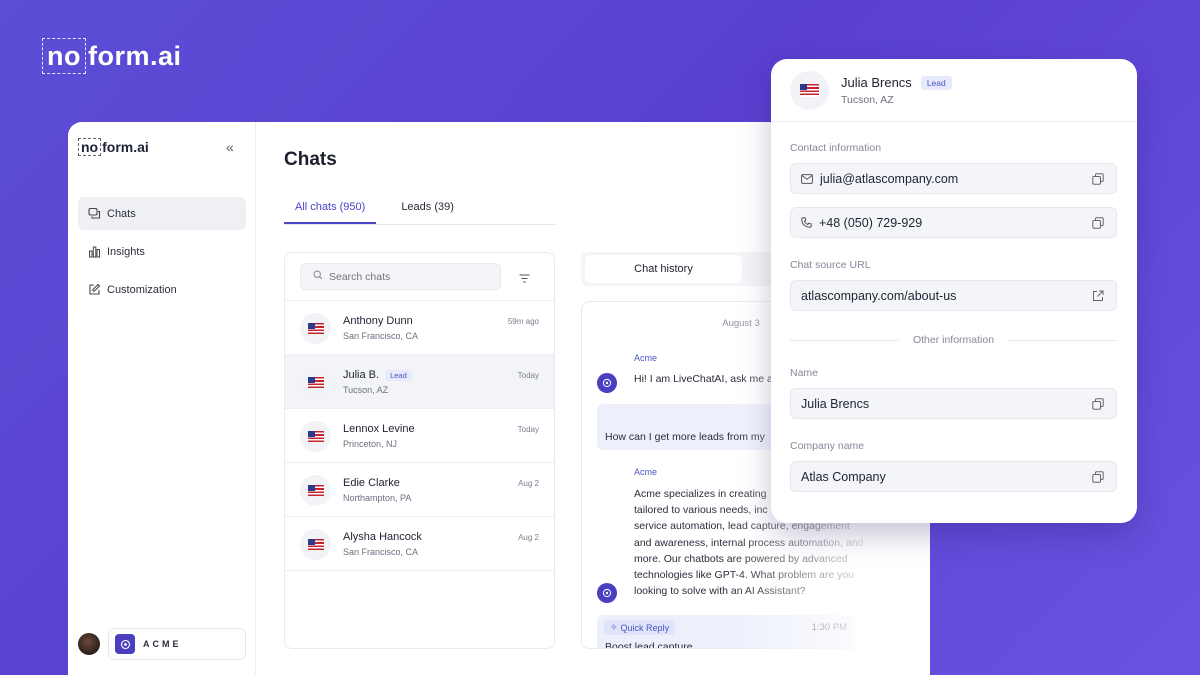 The image size is (1200, 675). What do you see at coordinates (523, 321) in the screenshot?
I see `chat-time: 59m ago` at bounding box center [523, 321].